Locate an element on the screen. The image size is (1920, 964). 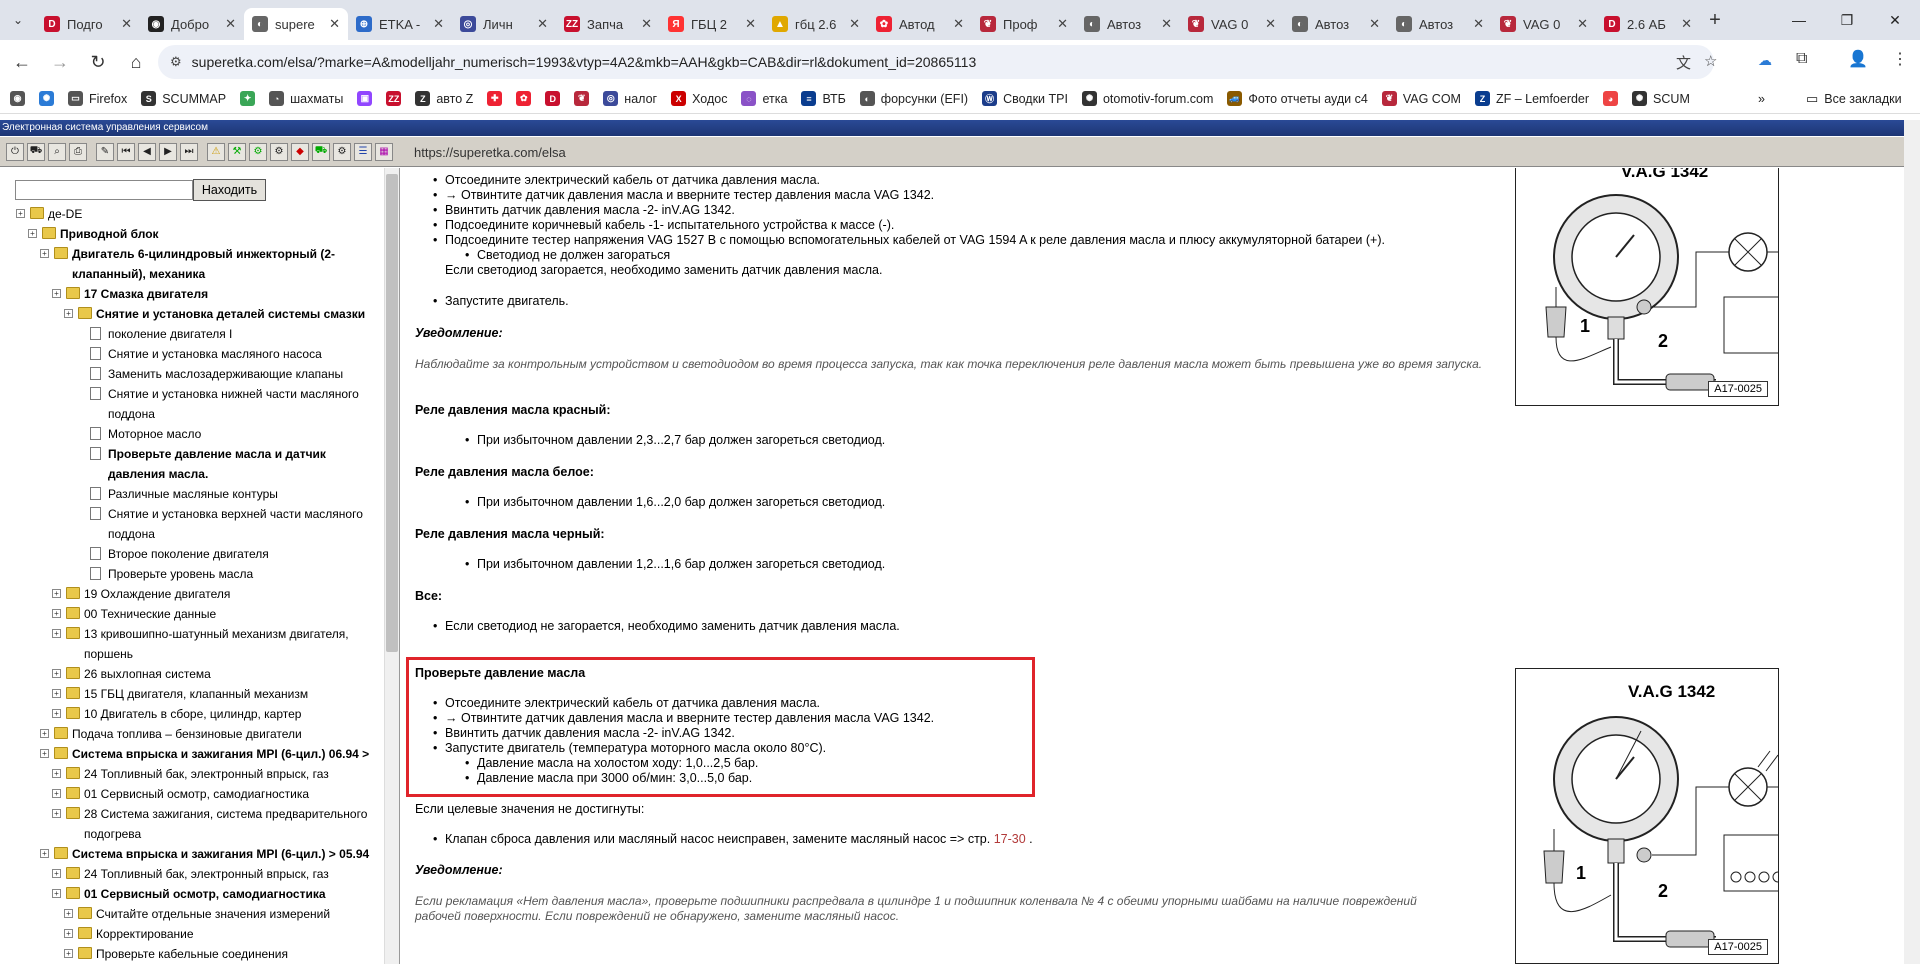
browser-tab: ◐ supere ✕ is located at coordinates (296, 24).